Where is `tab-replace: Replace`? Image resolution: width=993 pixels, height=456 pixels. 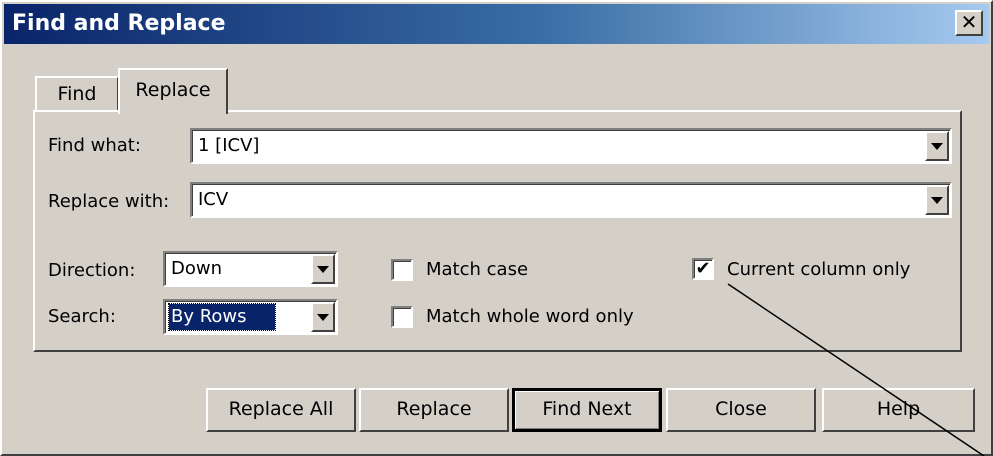
tab-replace: Replace is located at coordinates (173, 91).